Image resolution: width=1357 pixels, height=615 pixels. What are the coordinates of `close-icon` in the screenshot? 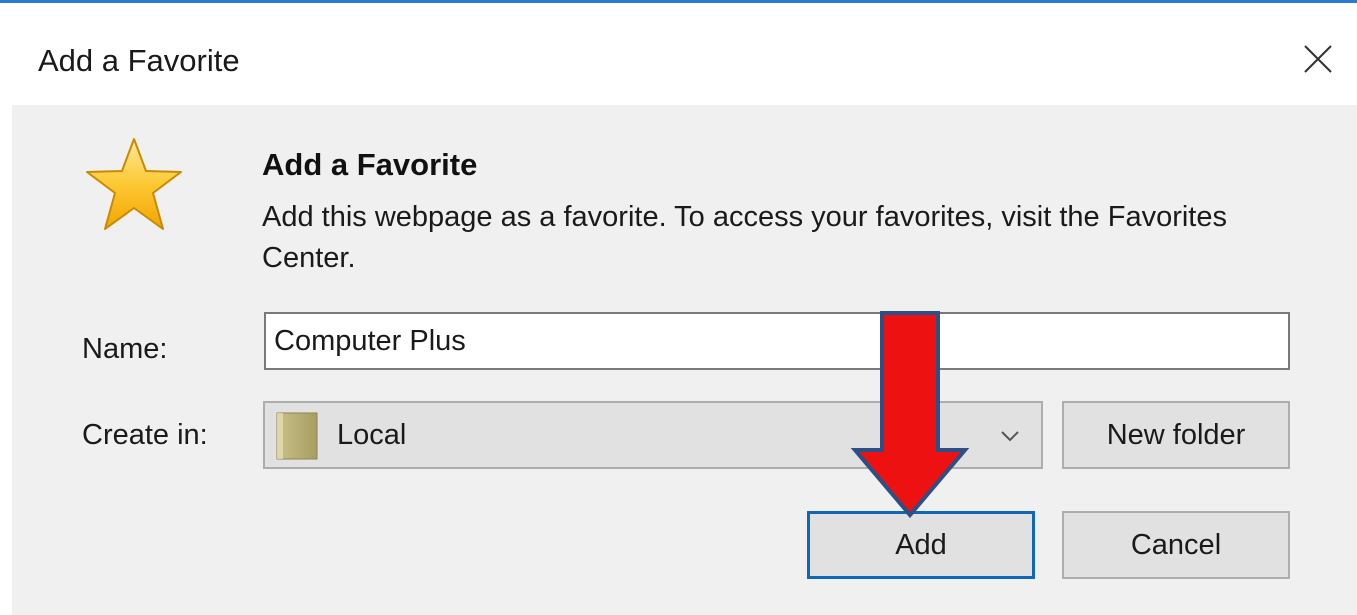 It's located at (1318, 59).